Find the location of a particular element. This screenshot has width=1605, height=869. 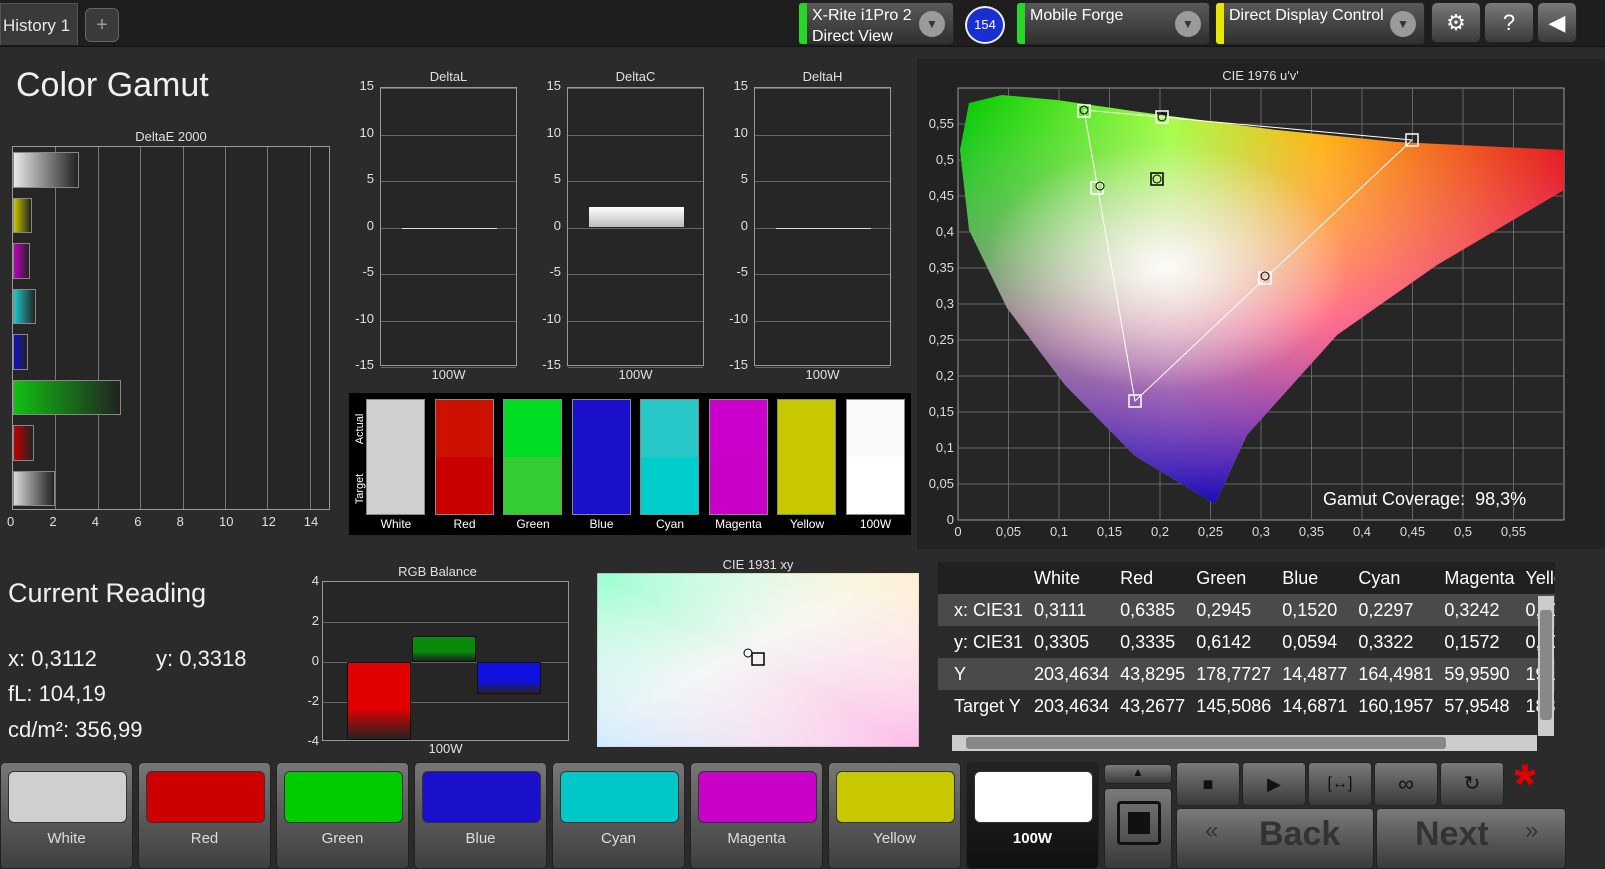

table-header-row: WhiteRedGreenBlueCyanMagentaYellow1( is located at coordinates (1246, 578).